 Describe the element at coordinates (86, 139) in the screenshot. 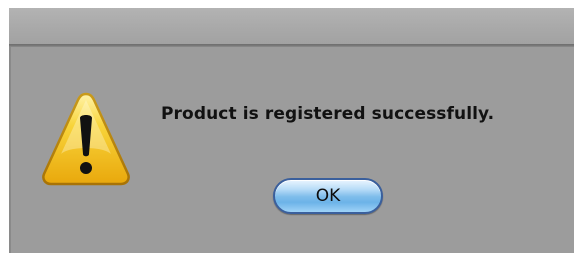

I see `warning-icon` at that location.